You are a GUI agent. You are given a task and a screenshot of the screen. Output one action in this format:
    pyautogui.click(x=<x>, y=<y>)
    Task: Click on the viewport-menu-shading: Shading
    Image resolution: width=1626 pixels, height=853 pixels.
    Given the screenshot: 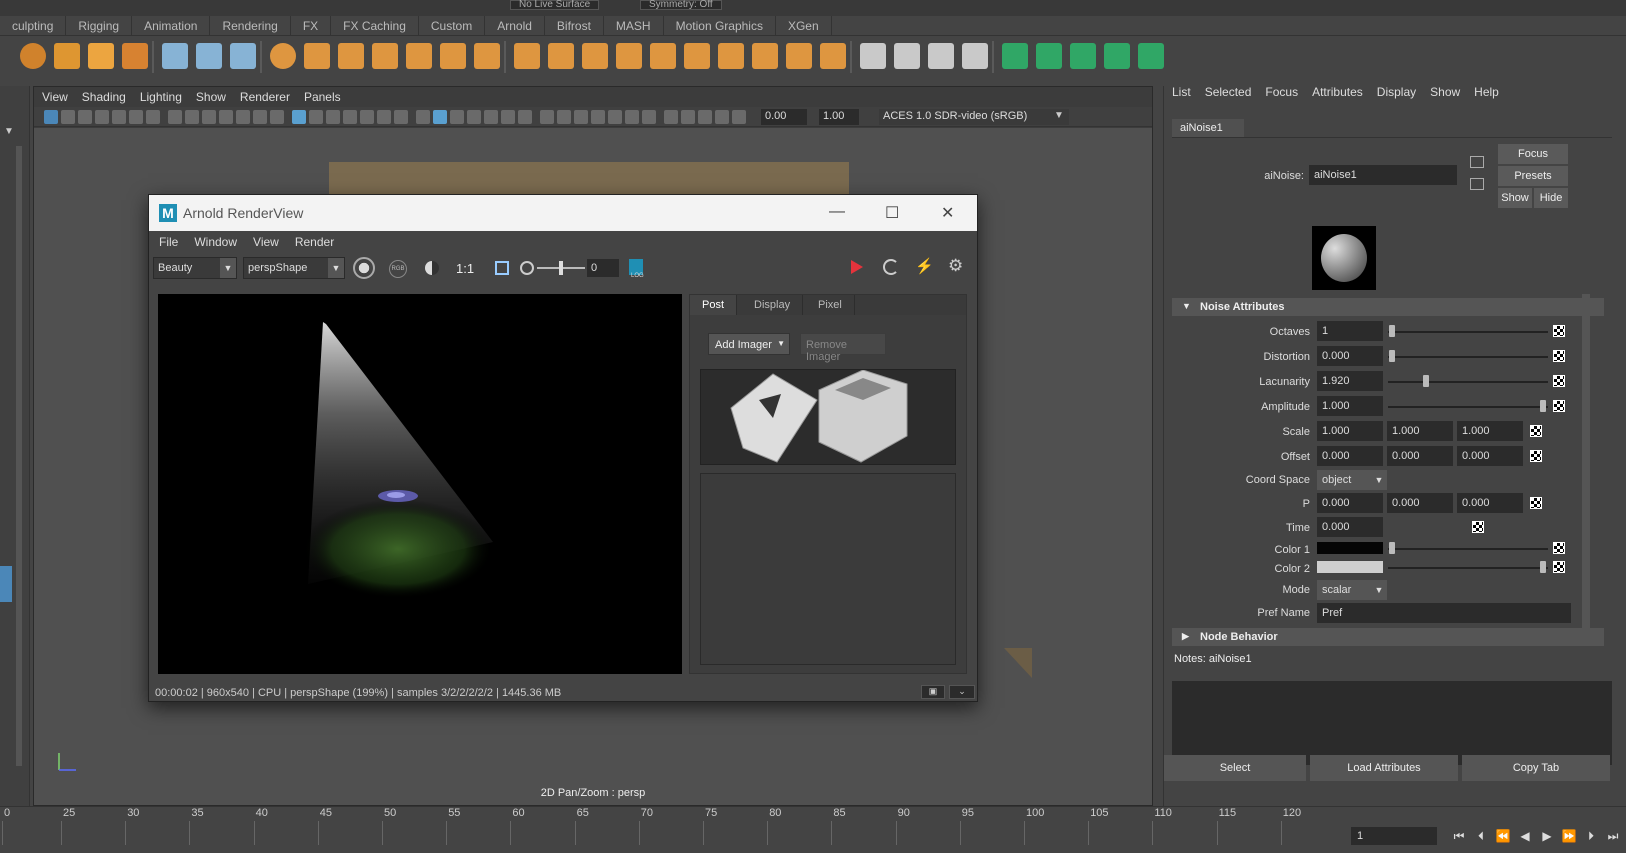 What is the action you would take?
    pyautogui.click(x=104, y=97)
    